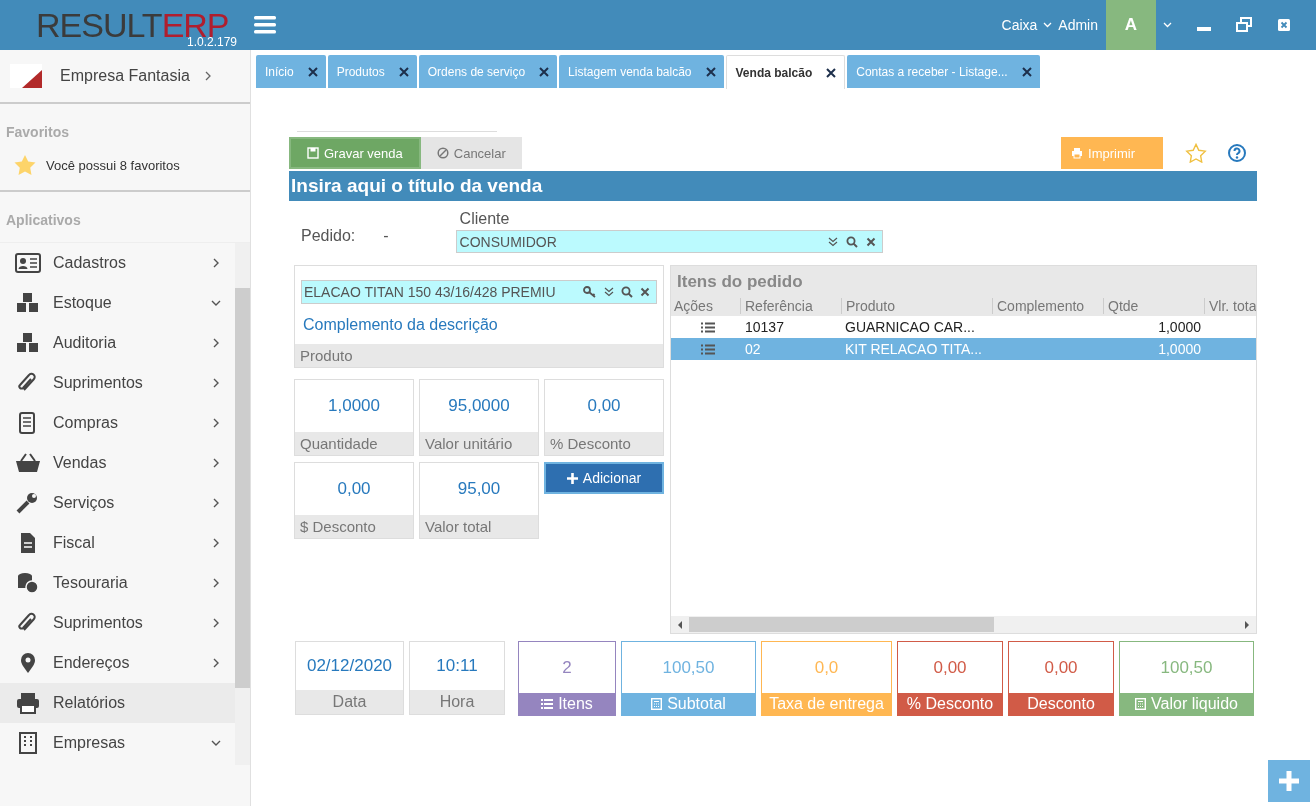 This screenshot has width=1316, height=806. I want to click on column-header: Qtde, so click(1153, 306).